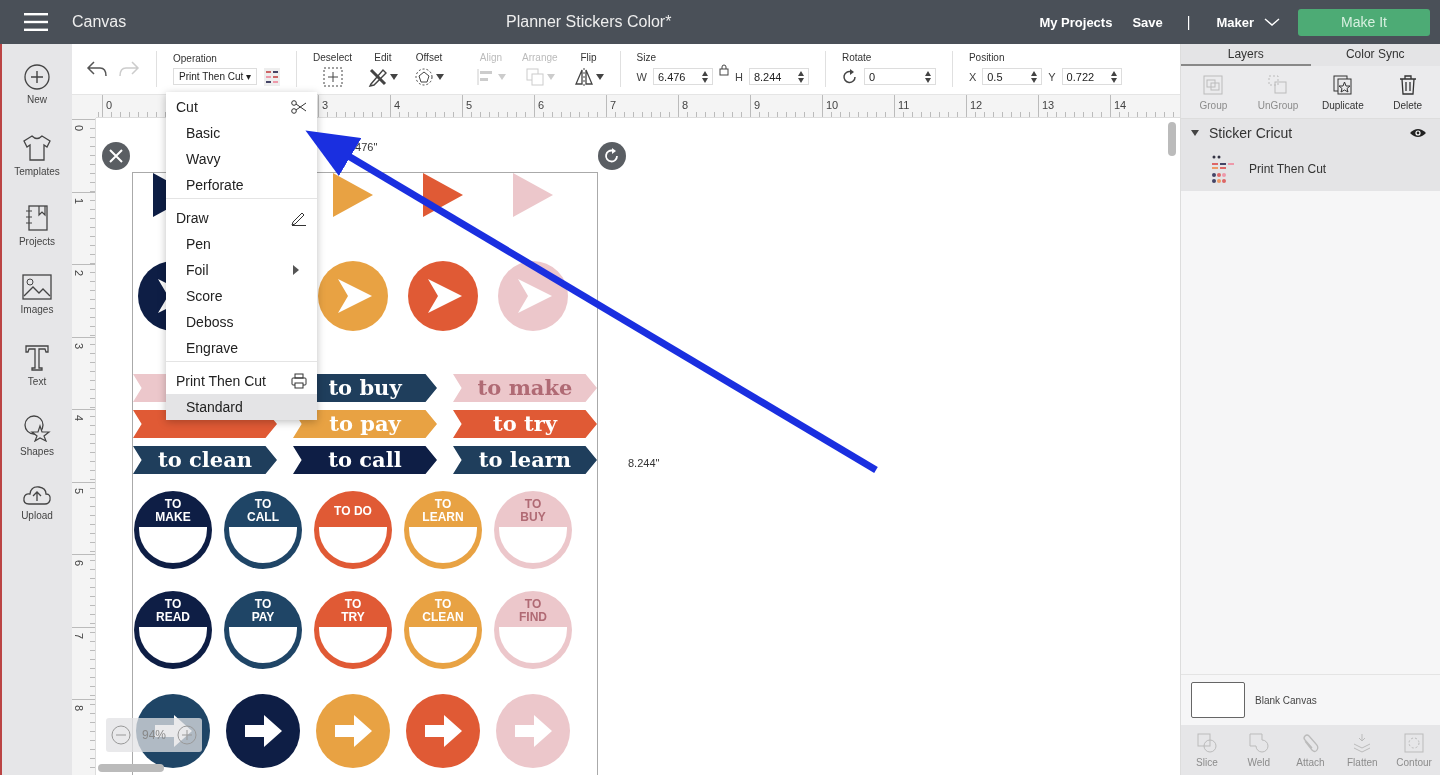  I want to click on tool-label: Arrange, so click(540, 57).